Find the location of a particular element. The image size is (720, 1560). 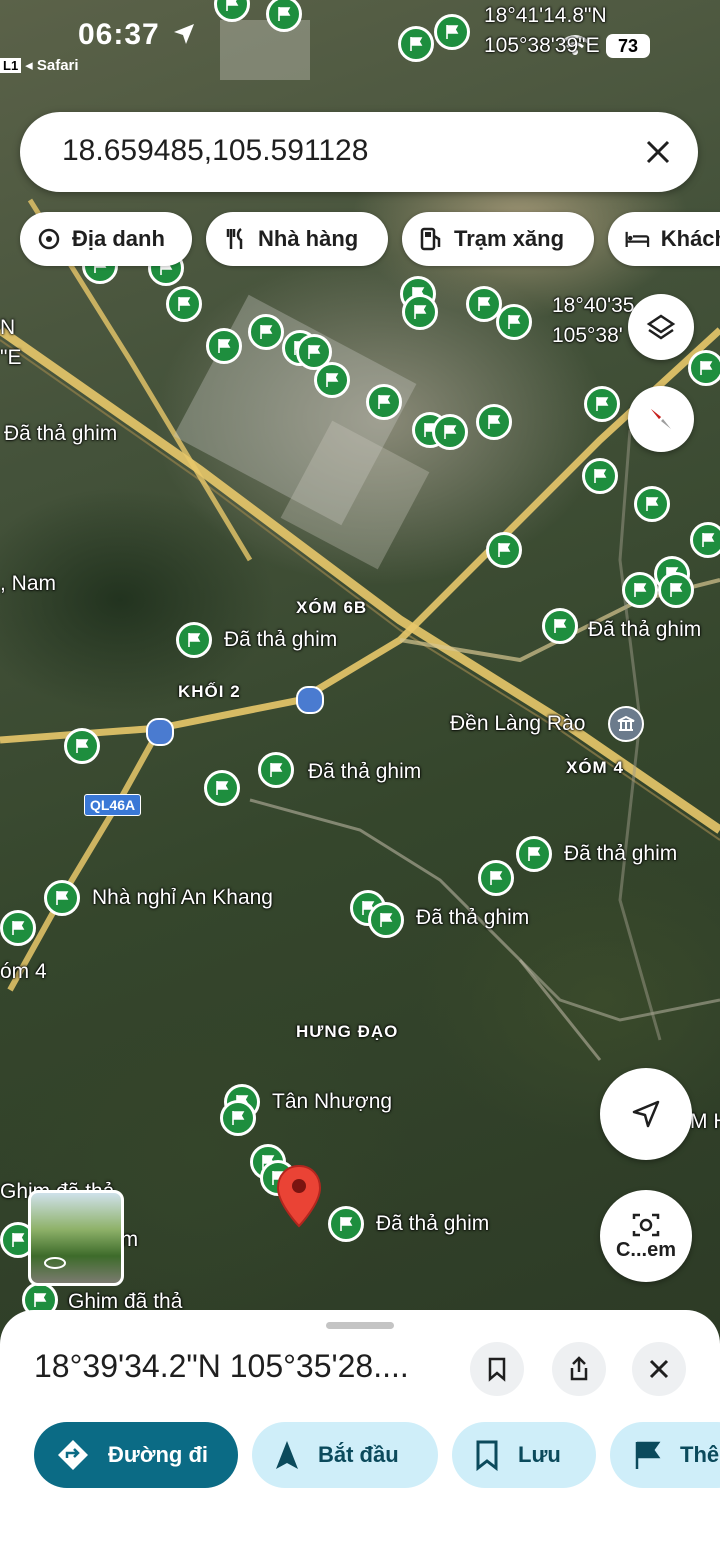

share-icon is located at coordinates (579, 1368).